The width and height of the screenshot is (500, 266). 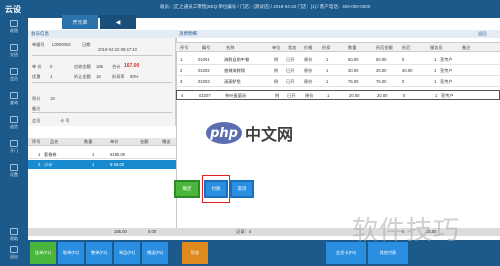 I want to click on search-icon, so click(x=14, y=95).